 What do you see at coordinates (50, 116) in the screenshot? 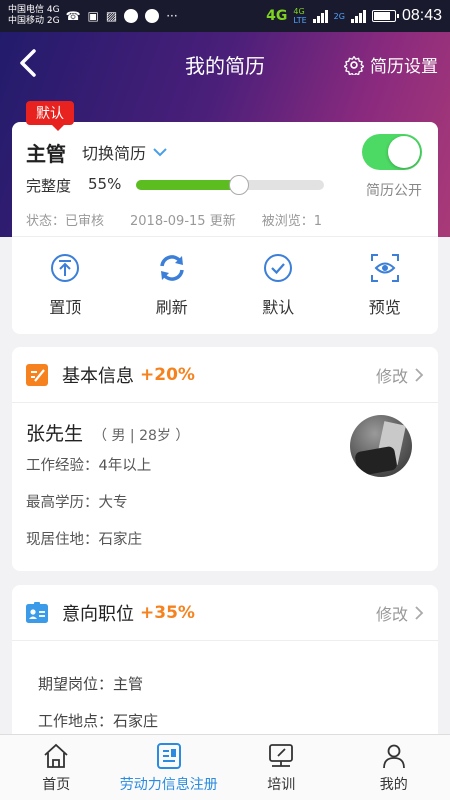
I see `default-tag: 默认` at bounding box center [50, 116].